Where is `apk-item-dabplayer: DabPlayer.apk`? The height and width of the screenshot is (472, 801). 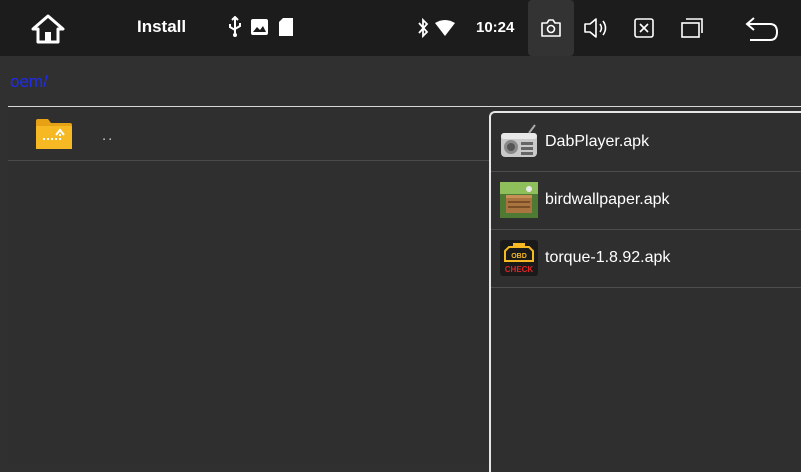
apk-item-dabplayer: DabPlayer.apk is located at coordinates (646, 142).